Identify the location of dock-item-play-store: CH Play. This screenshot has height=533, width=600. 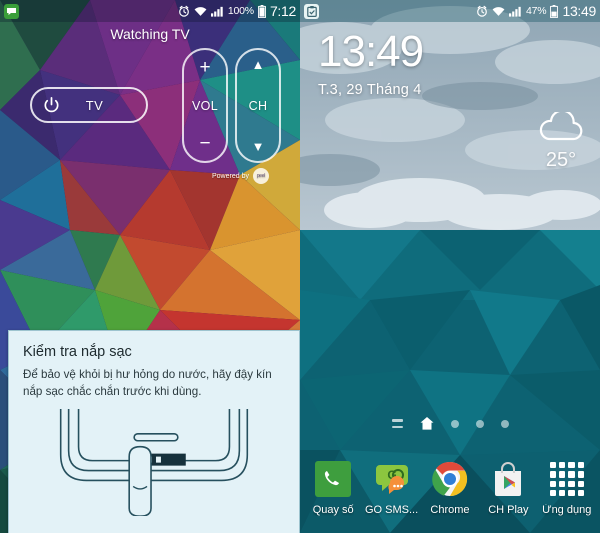
(508, 487).